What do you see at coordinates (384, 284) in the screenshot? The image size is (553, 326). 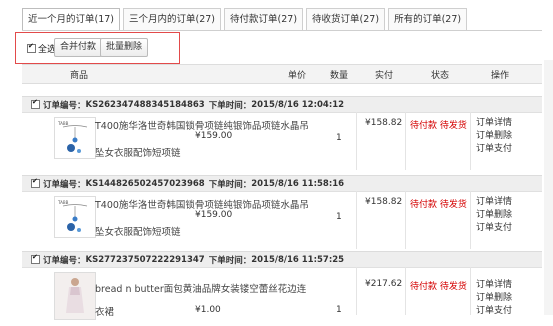 I see `paid-amount: ¥217.62` at bounding box center [384, 284].